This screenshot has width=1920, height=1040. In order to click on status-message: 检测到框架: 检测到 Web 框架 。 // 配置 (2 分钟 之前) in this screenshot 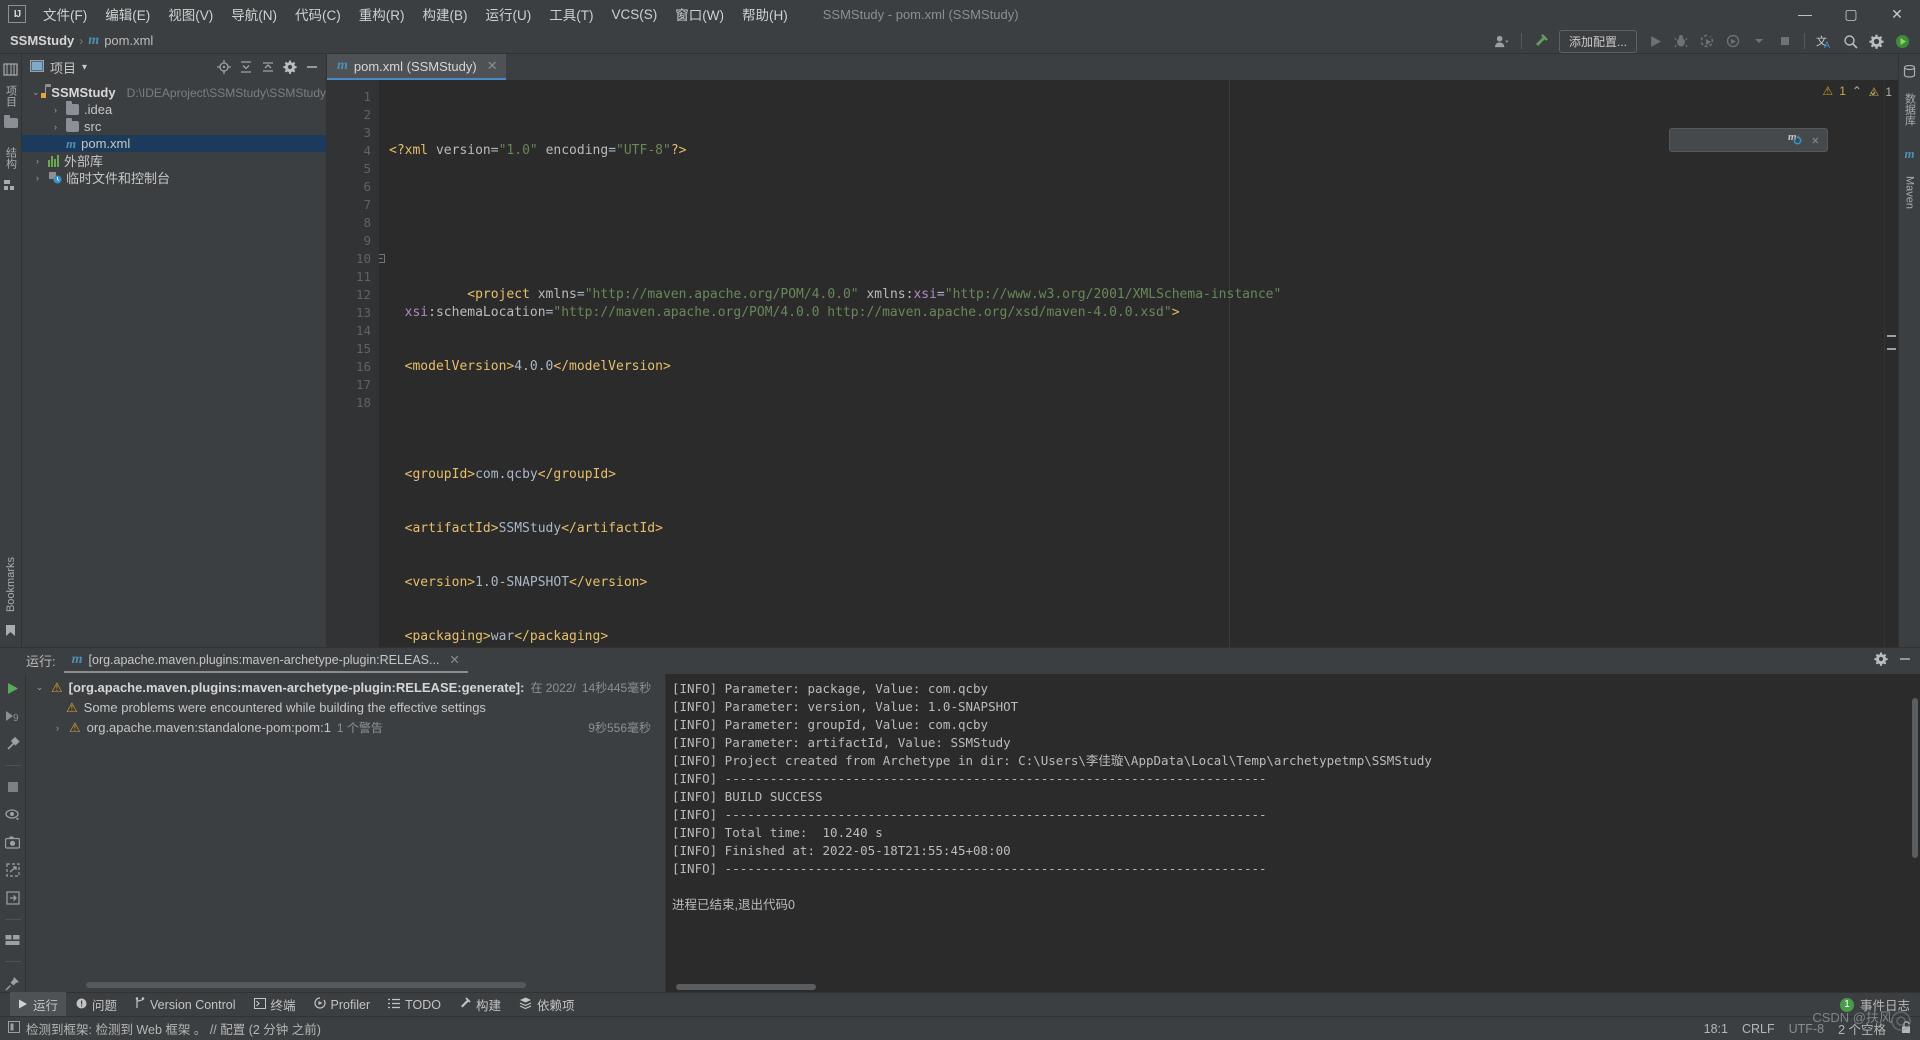, I will do `click(173, 1028)`.